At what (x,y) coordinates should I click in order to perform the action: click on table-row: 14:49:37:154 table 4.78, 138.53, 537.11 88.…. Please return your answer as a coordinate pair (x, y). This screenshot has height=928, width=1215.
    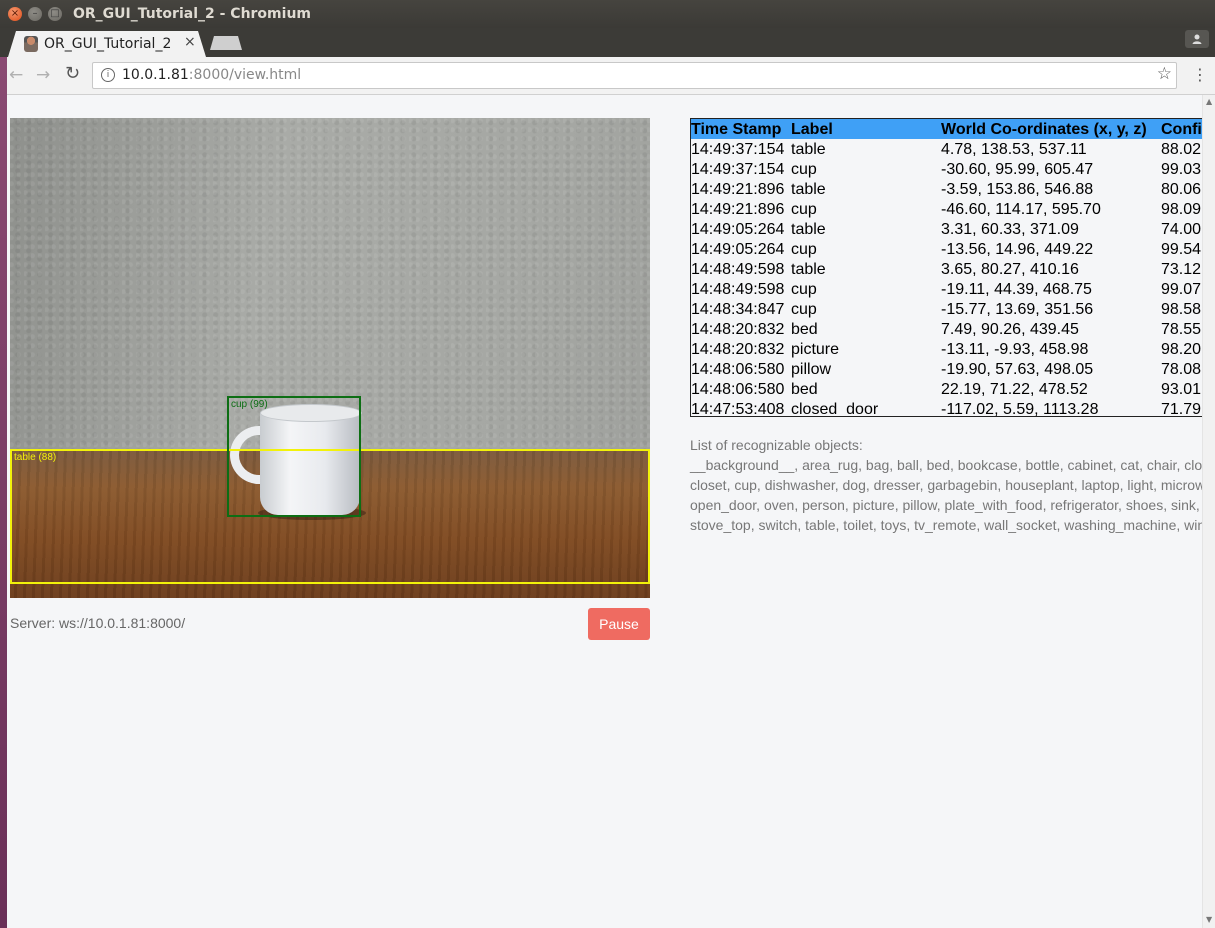
    Looking at the image, I should click on (946, 149).